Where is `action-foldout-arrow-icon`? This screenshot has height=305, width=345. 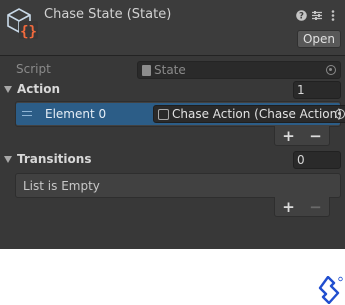 action-foldout-arrow-icon is located at coordinates (8, 89).